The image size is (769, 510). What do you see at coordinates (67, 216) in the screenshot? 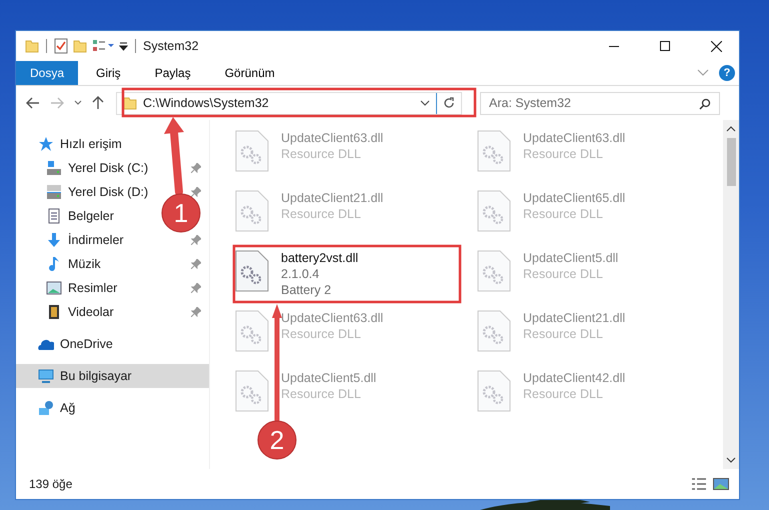
I see `sidebar-item: Belgeler` at bounding box center [67, 216].